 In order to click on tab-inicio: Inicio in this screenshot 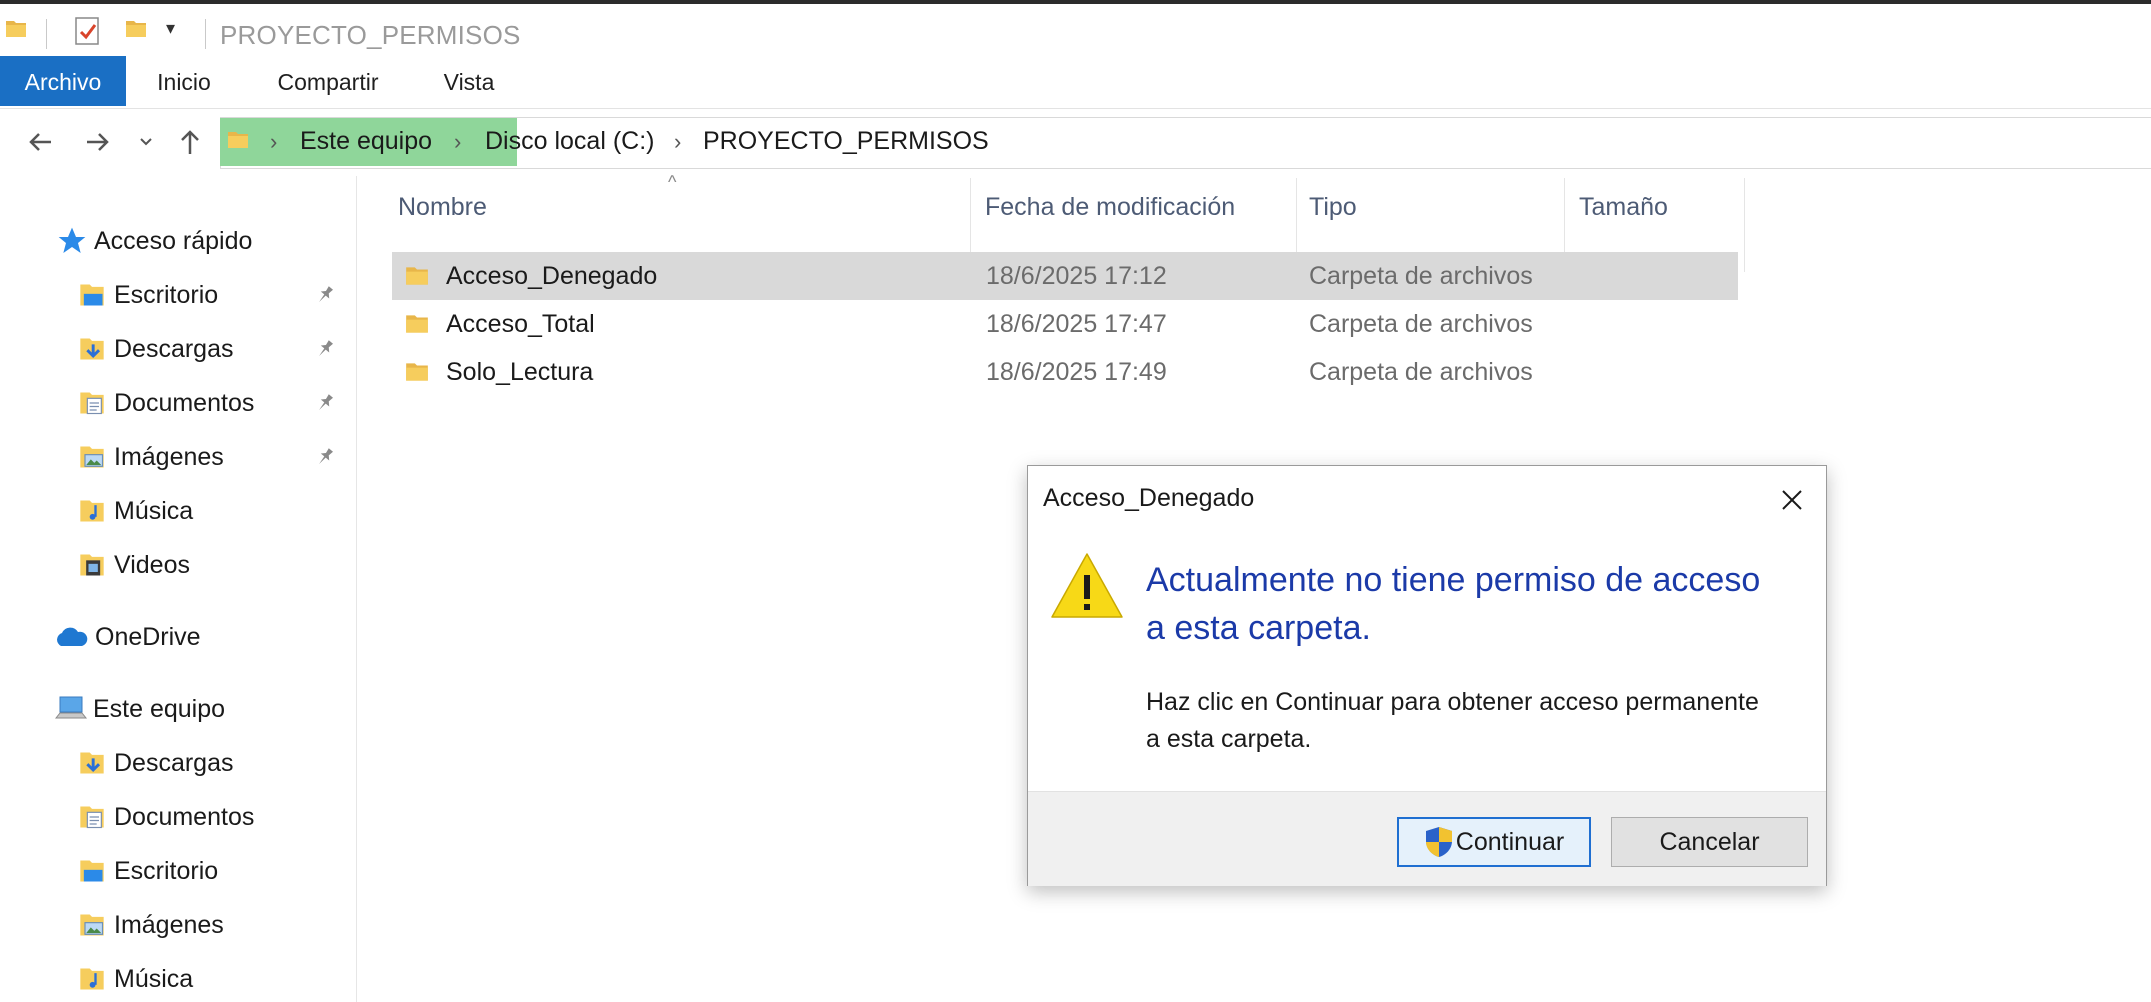, I will do `click(184, 81)`.